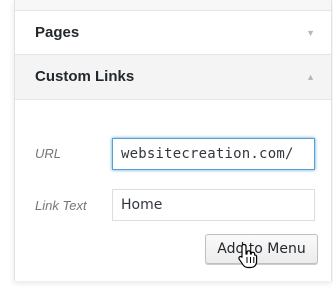 The image size is (333, 288). I want to click on accordion-title-pages: Pages, so click(57, 32).